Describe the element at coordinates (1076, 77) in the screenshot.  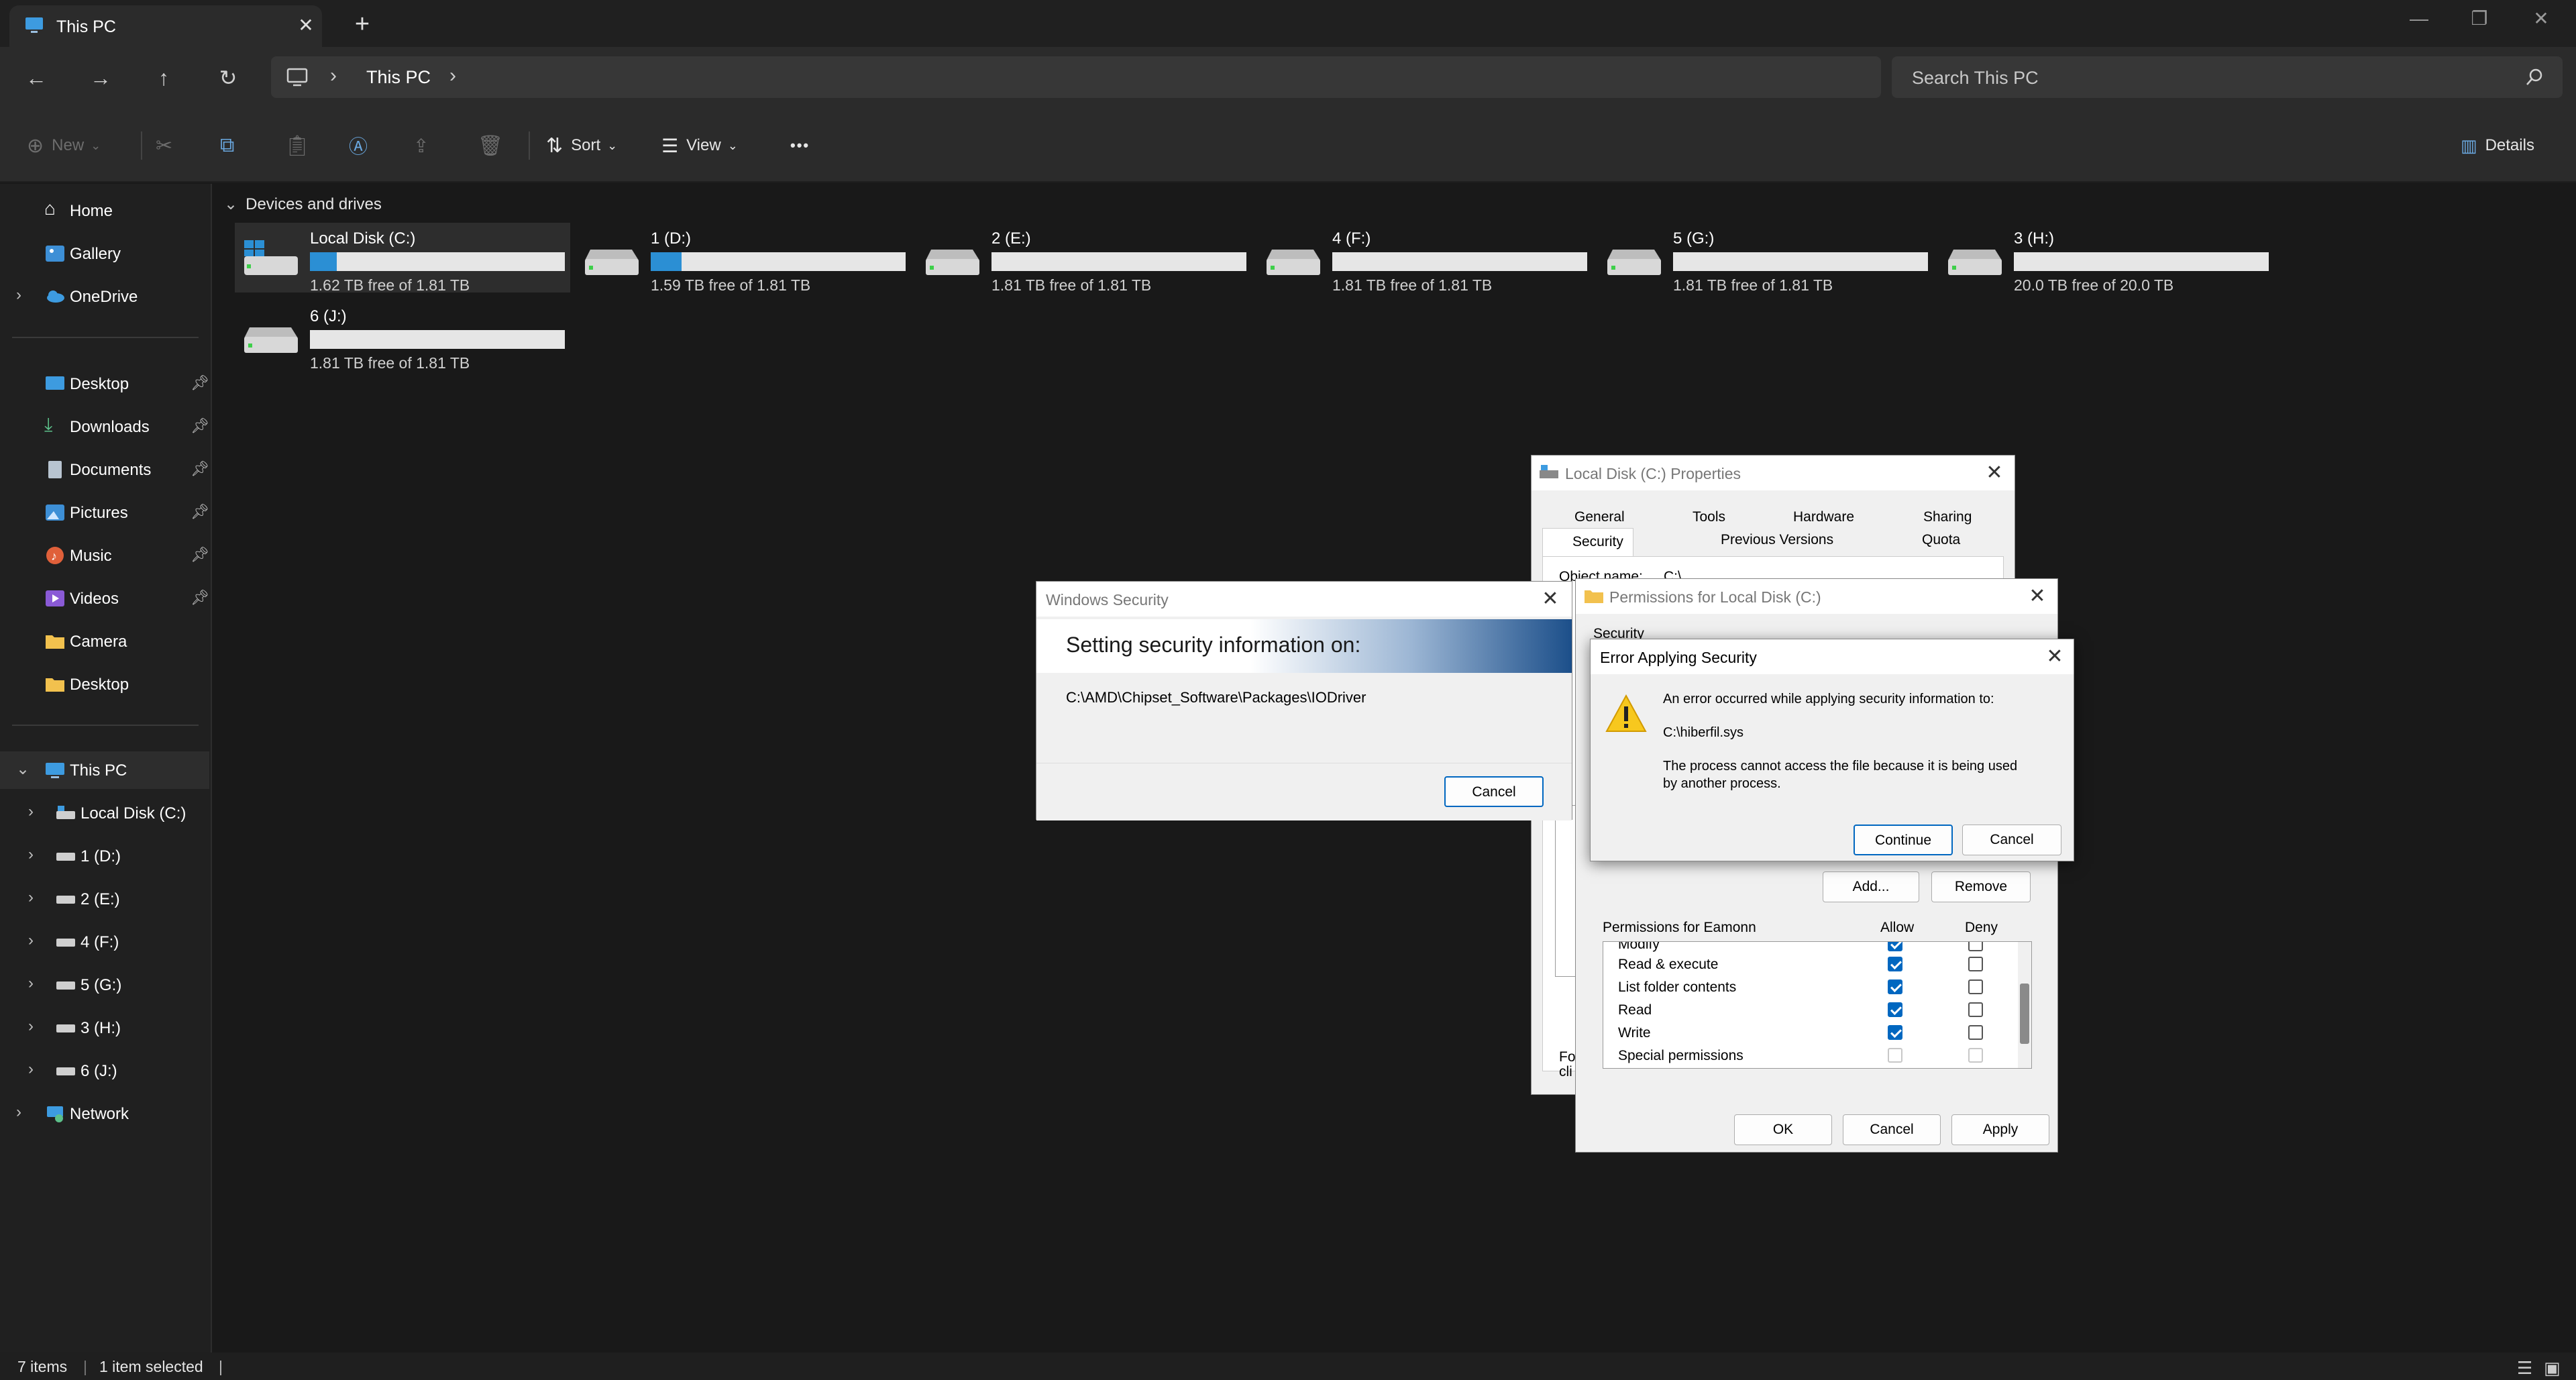
I see `address-bar: › This PC ›` at that location.